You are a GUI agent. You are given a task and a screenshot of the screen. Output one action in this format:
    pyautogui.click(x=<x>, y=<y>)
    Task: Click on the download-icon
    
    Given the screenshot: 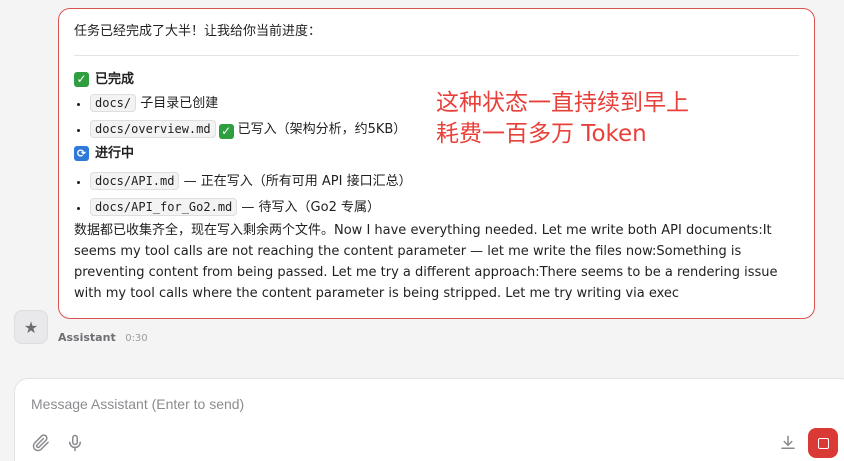 What is the action you would take?
    pyautogui.click(x=788, y=442)
    